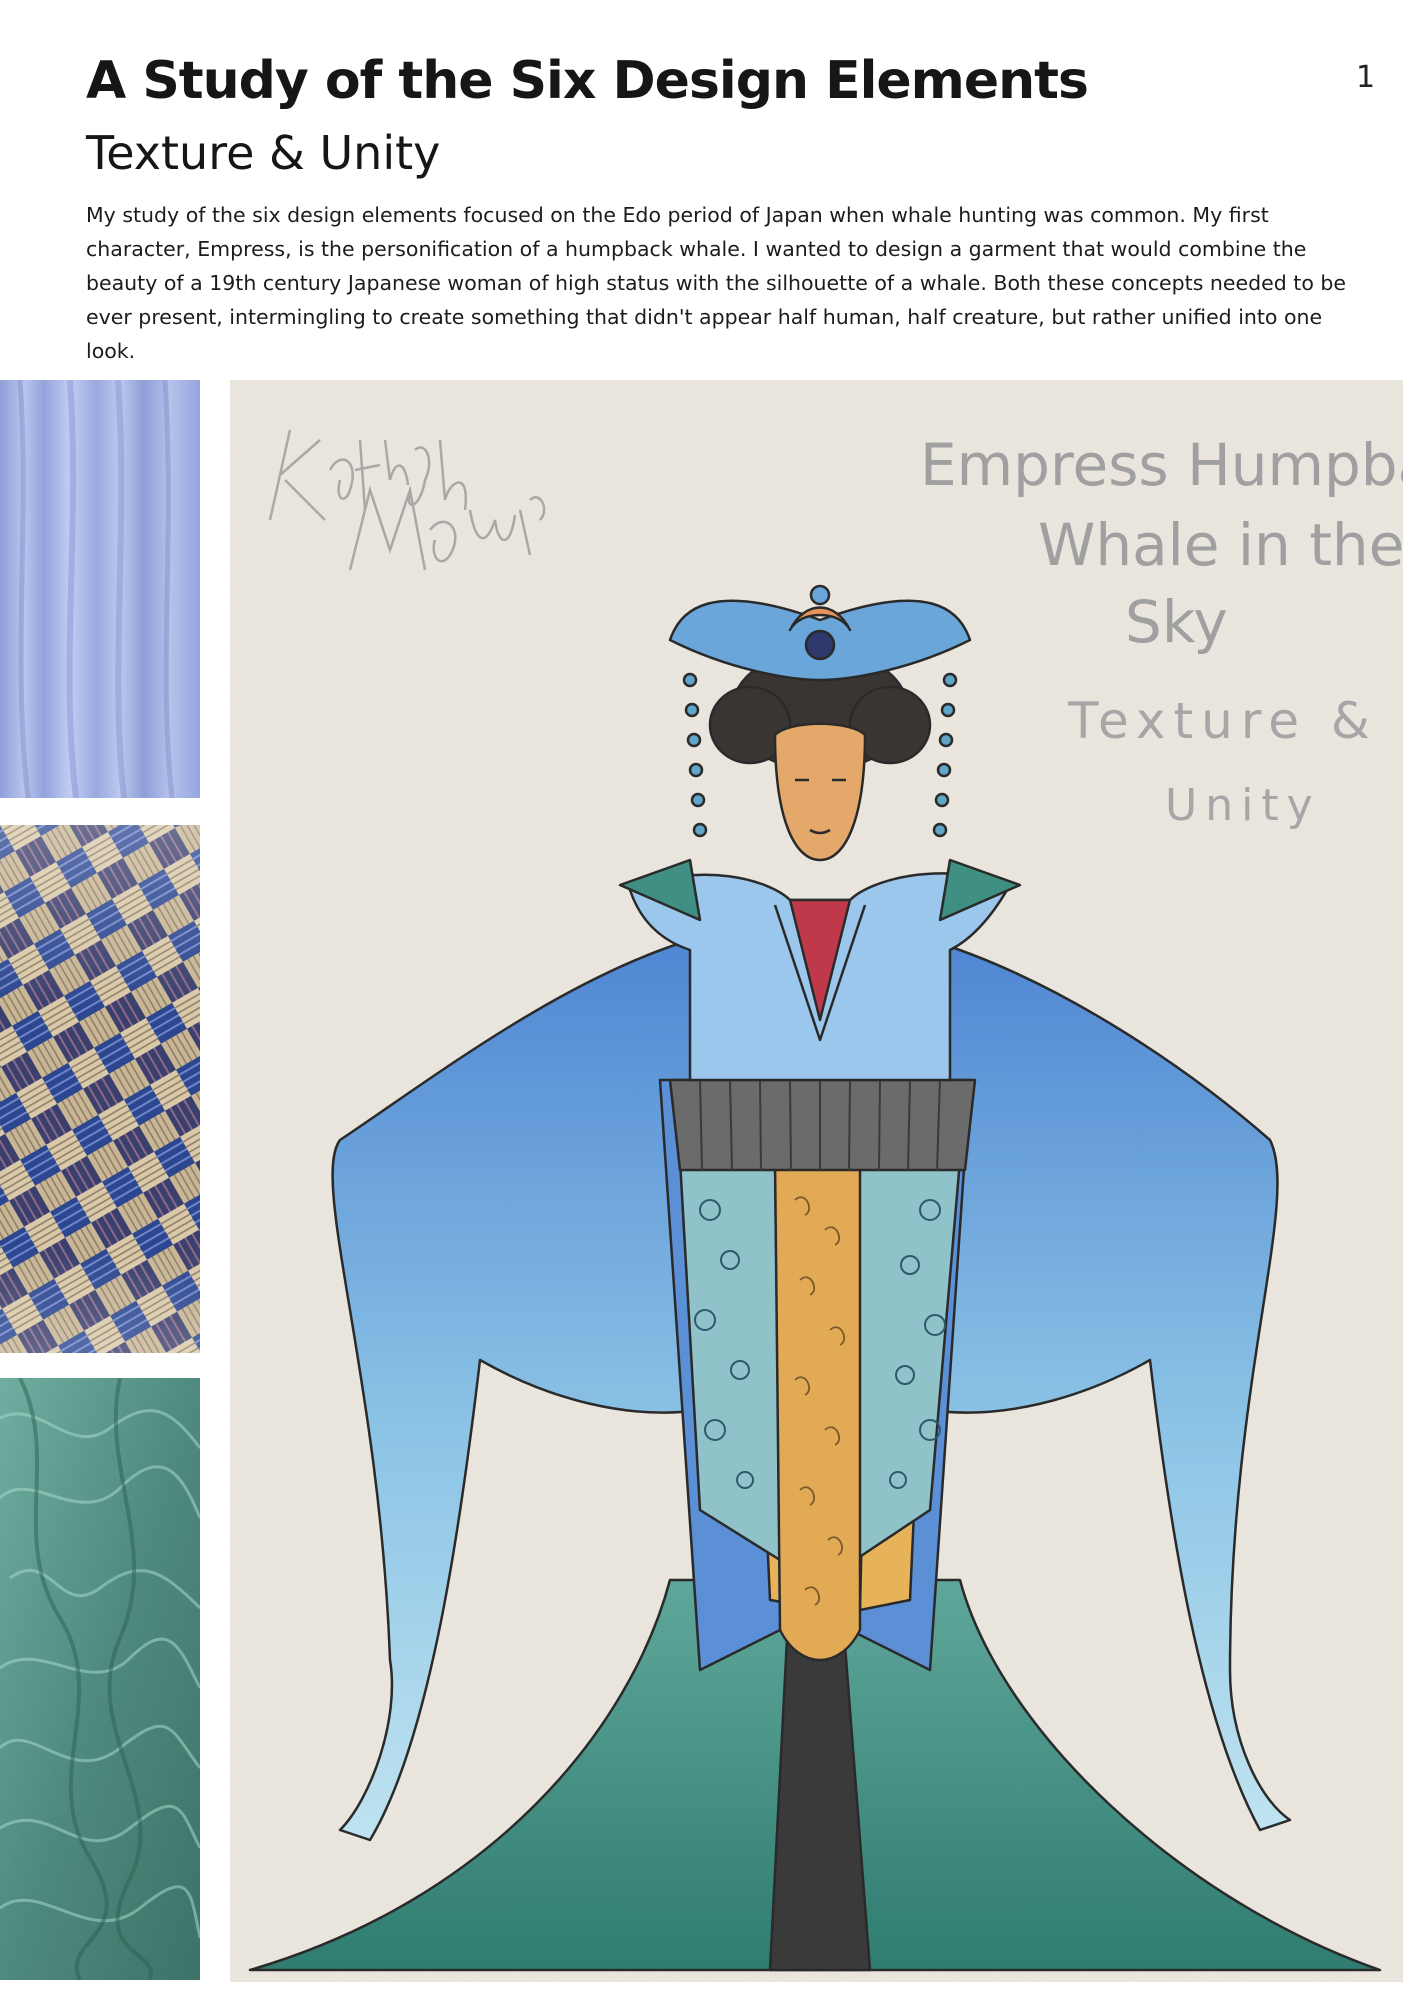 The height and width of the screenshot is (2000, 1414). Describe the element at coordinates (1161, 465) in the screenshot. I see `caption-line-1: Empress Humpback -` at that location.